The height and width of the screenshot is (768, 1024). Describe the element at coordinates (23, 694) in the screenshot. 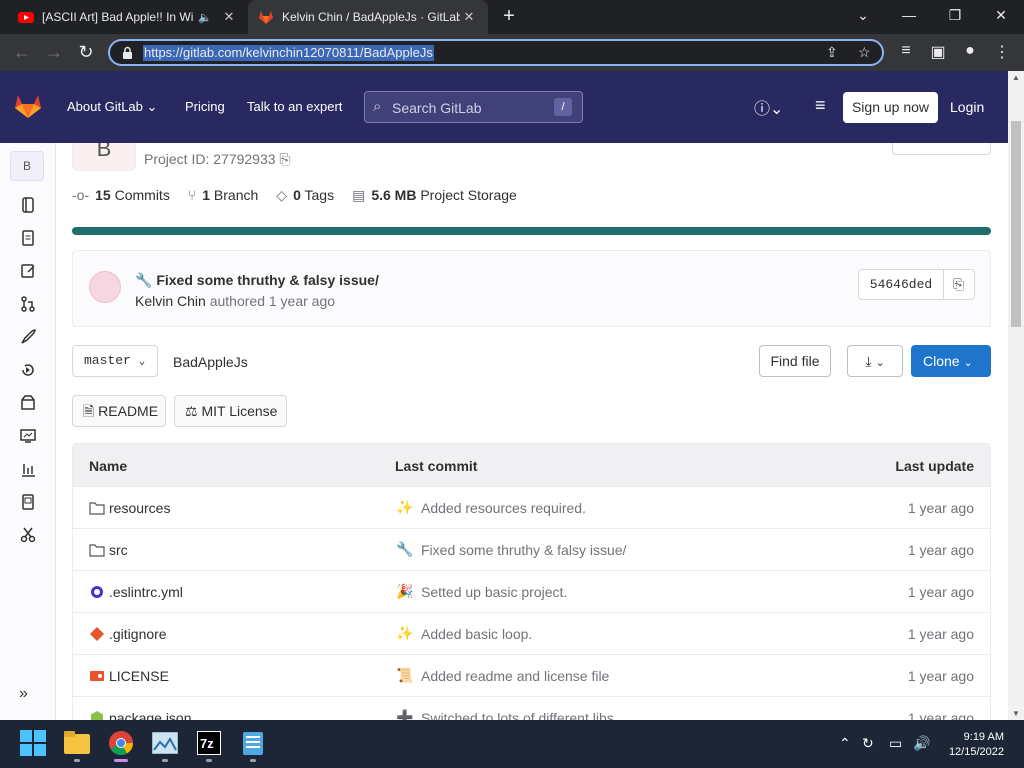

I see `expand-sidebar-icon: »` at that location.